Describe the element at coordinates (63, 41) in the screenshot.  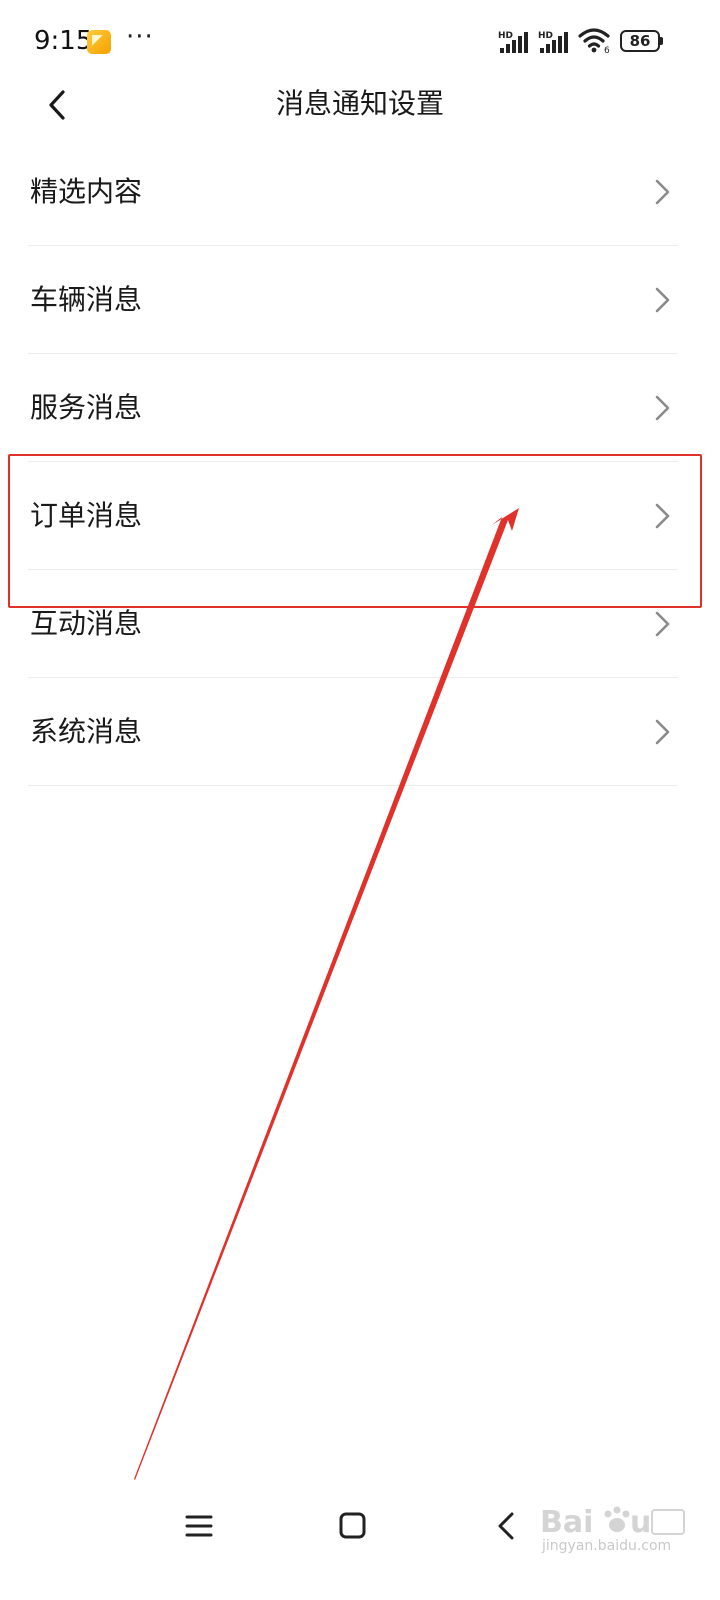
I see `status-time: 9:15` at that location.